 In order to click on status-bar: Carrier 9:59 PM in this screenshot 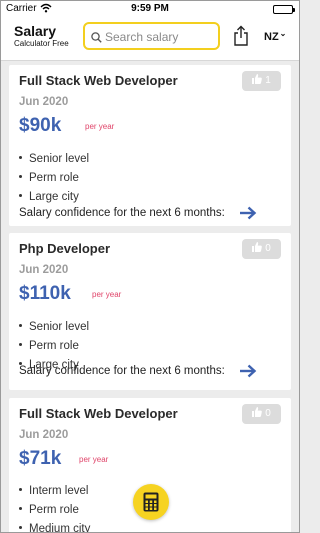, I will do `click(150, 9)`.